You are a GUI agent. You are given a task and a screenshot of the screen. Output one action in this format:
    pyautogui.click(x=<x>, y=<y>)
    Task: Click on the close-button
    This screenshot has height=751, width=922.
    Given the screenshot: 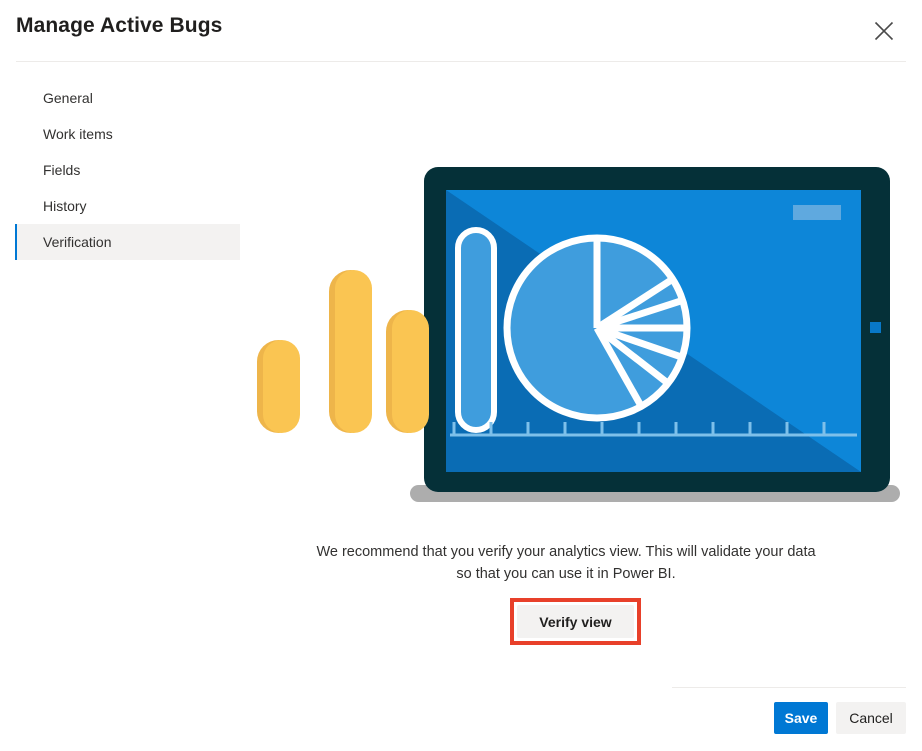 What is the action you would take?
    pyautogui.click(x=884, y=31)
    